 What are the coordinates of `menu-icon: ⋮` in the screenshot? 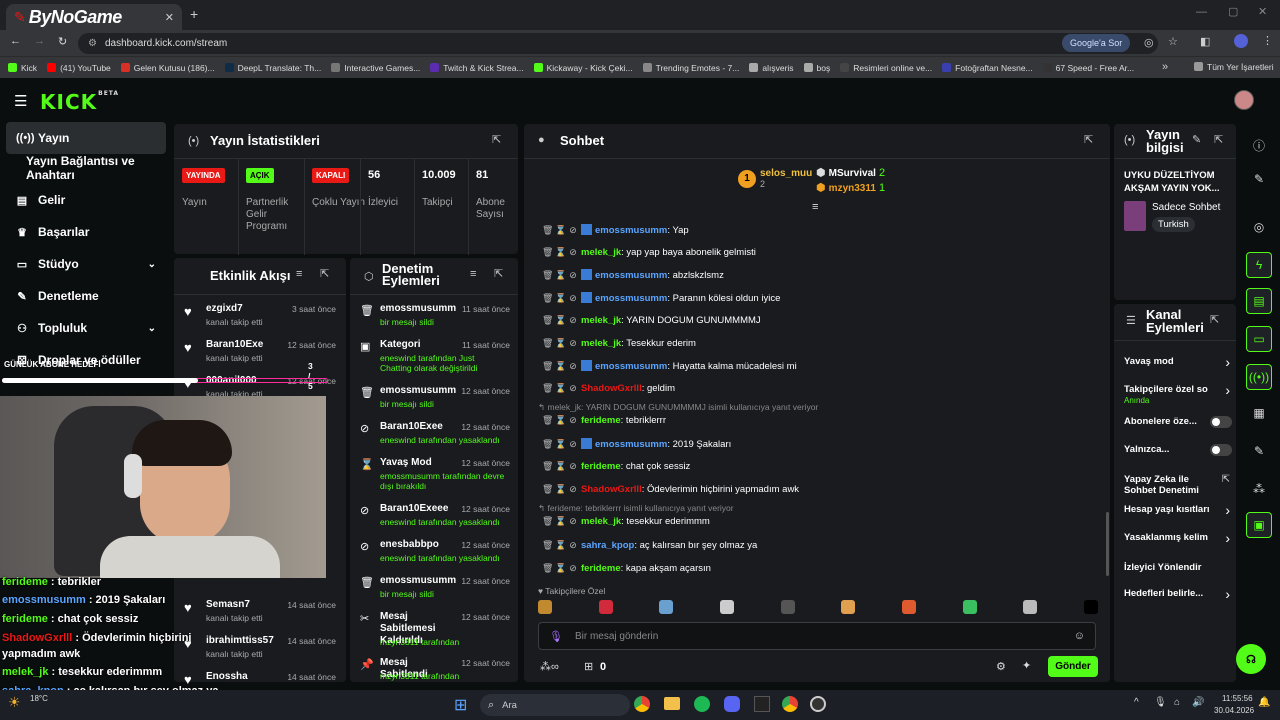 It's located at (1267, 40).